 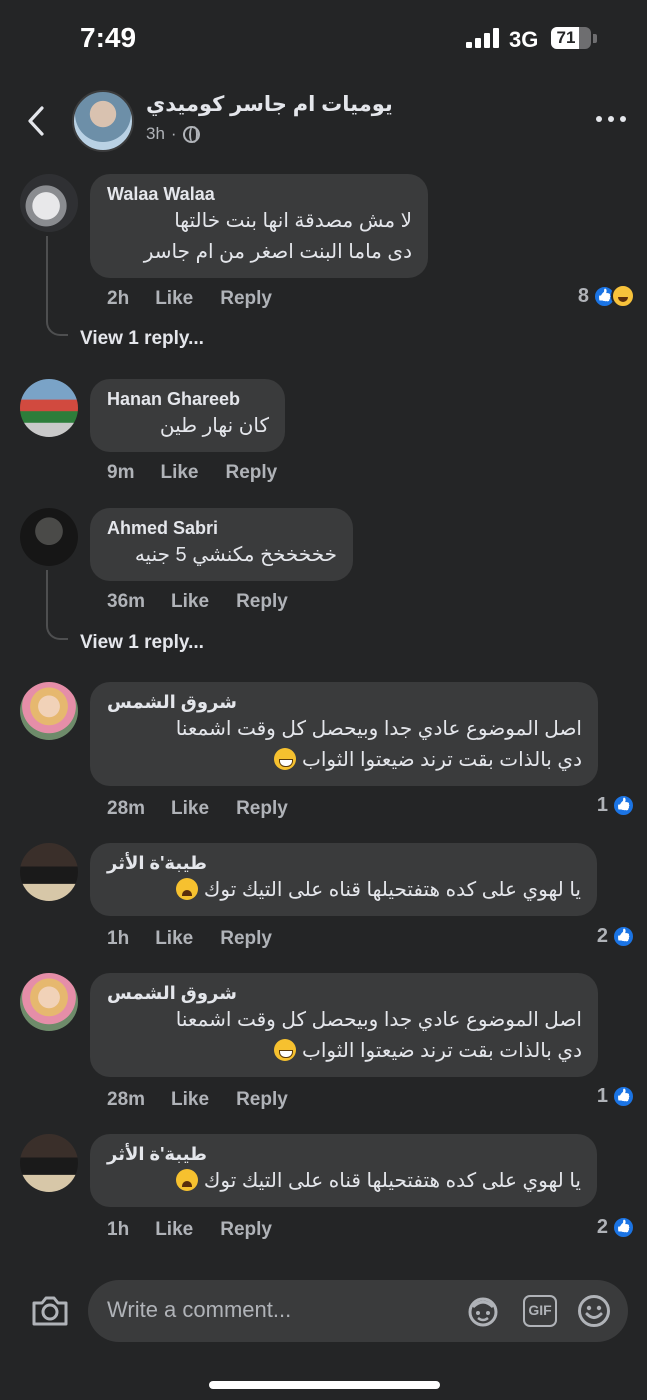 I want to click on comment-bubble: Ahmed Sabri خخخخخخ مكنشي 5 جنيه, so click(x=221, y=544).